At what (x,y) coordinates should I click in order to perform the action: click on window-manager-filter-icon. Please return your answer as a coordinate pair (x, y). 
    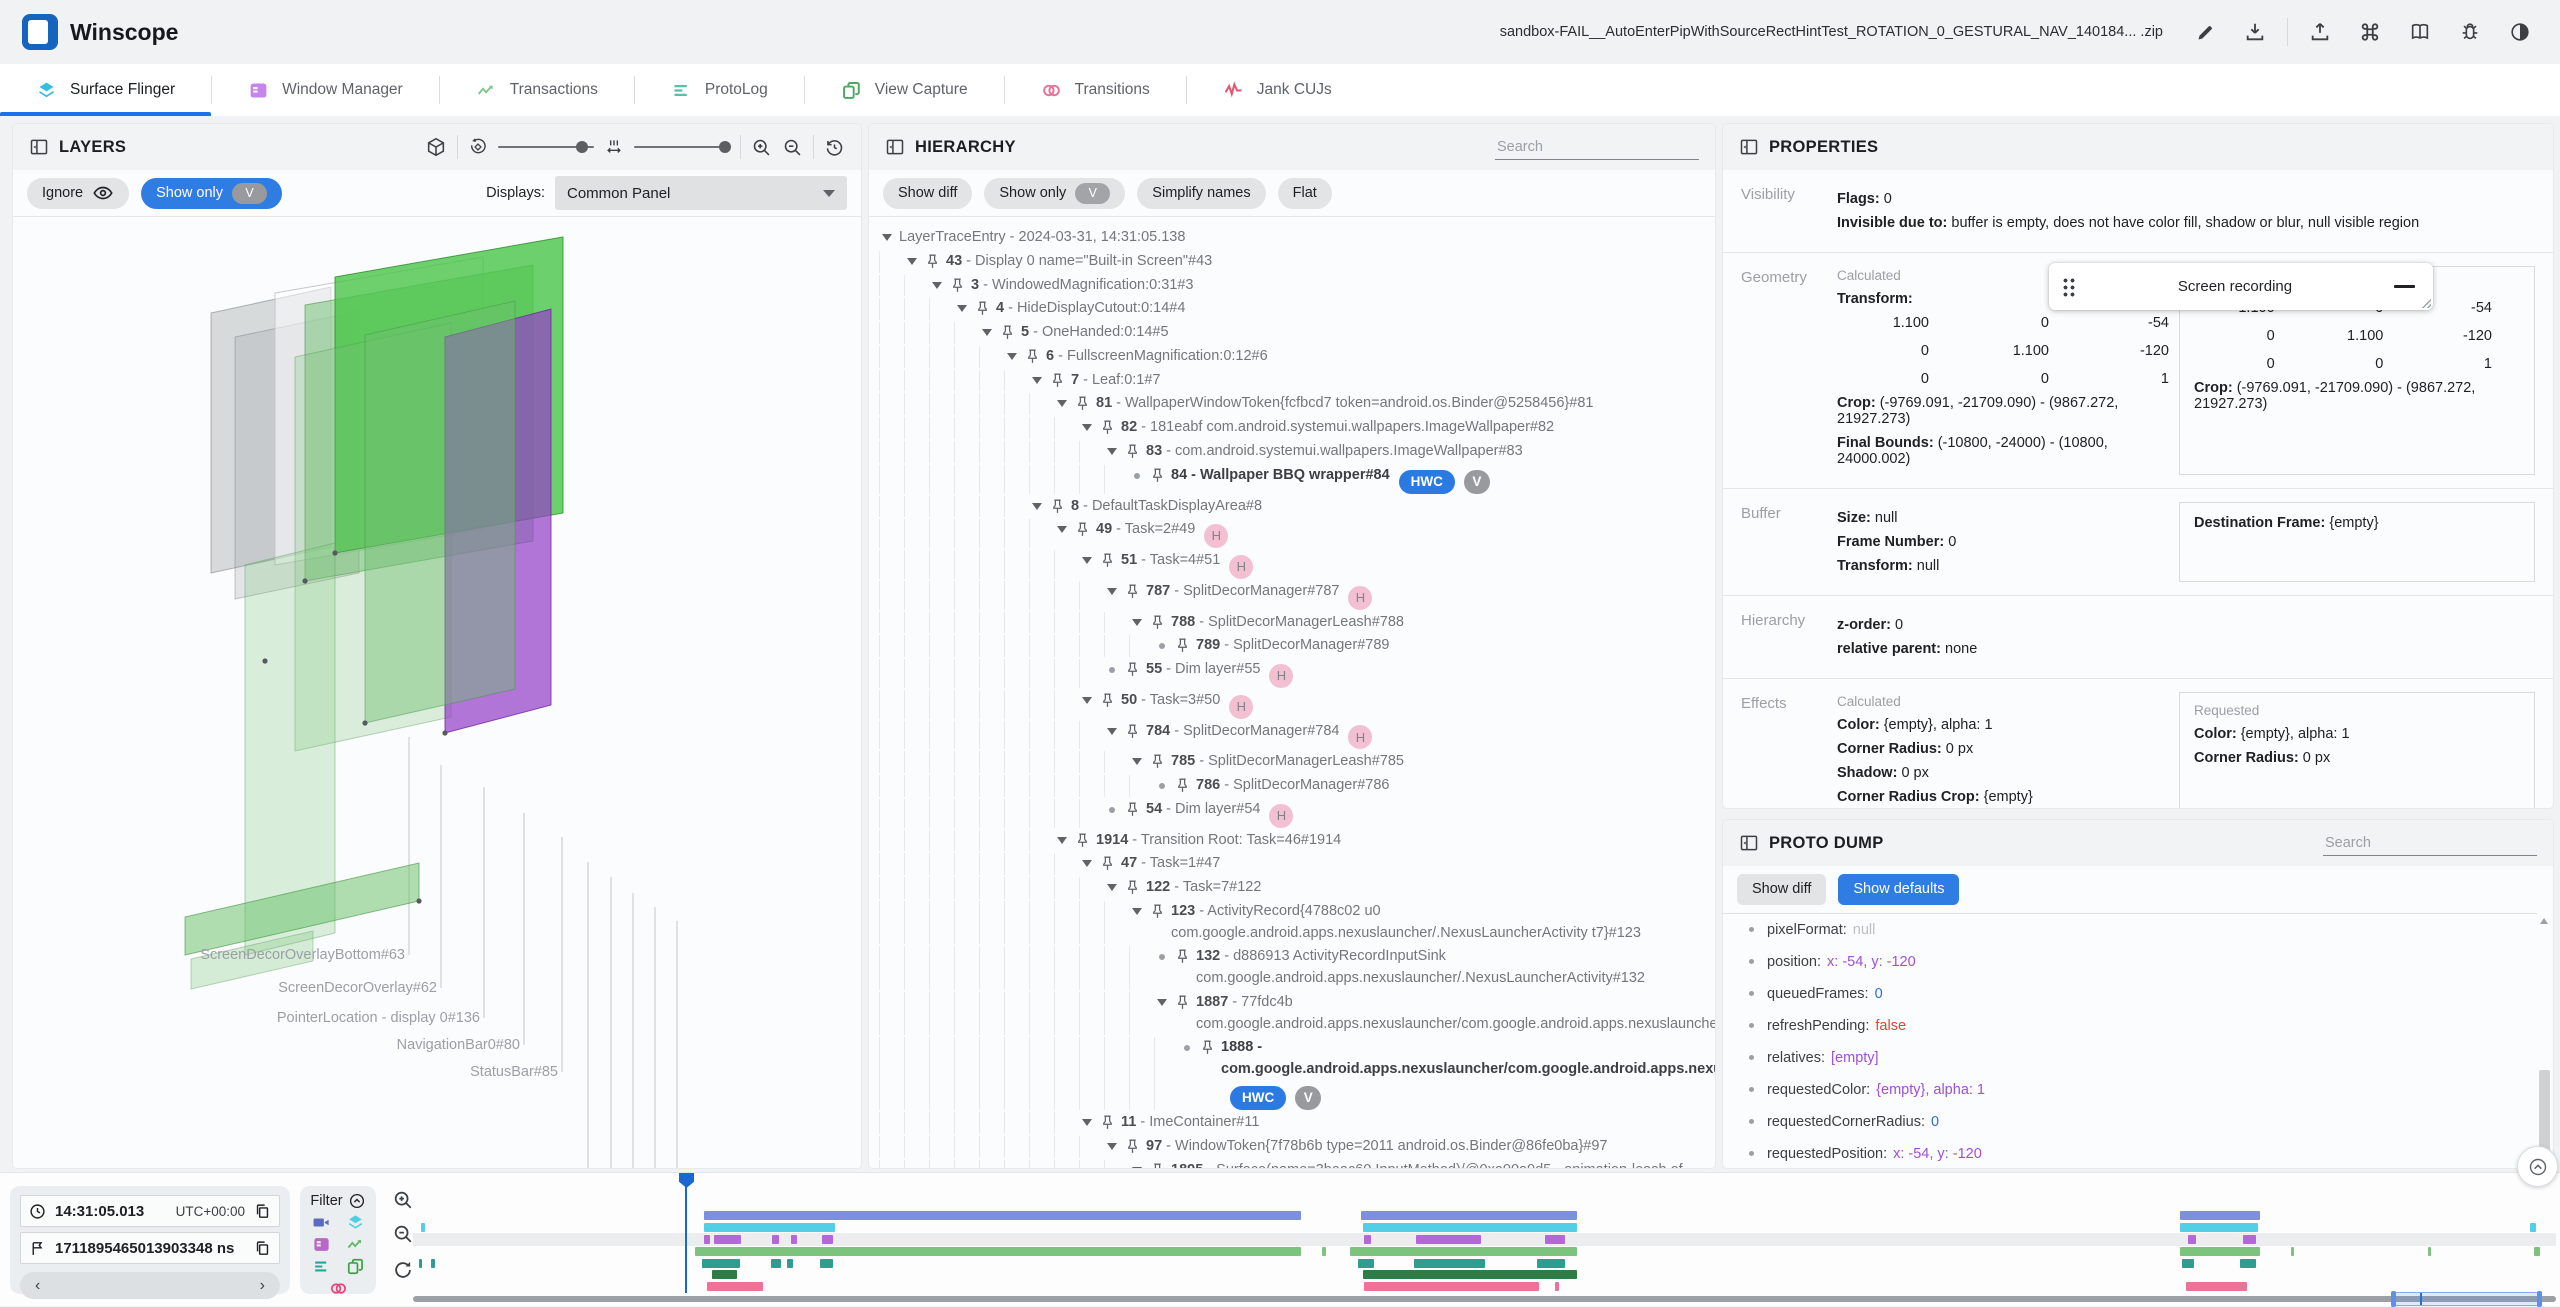
    Looking at the image, I should click on (321, 1244).